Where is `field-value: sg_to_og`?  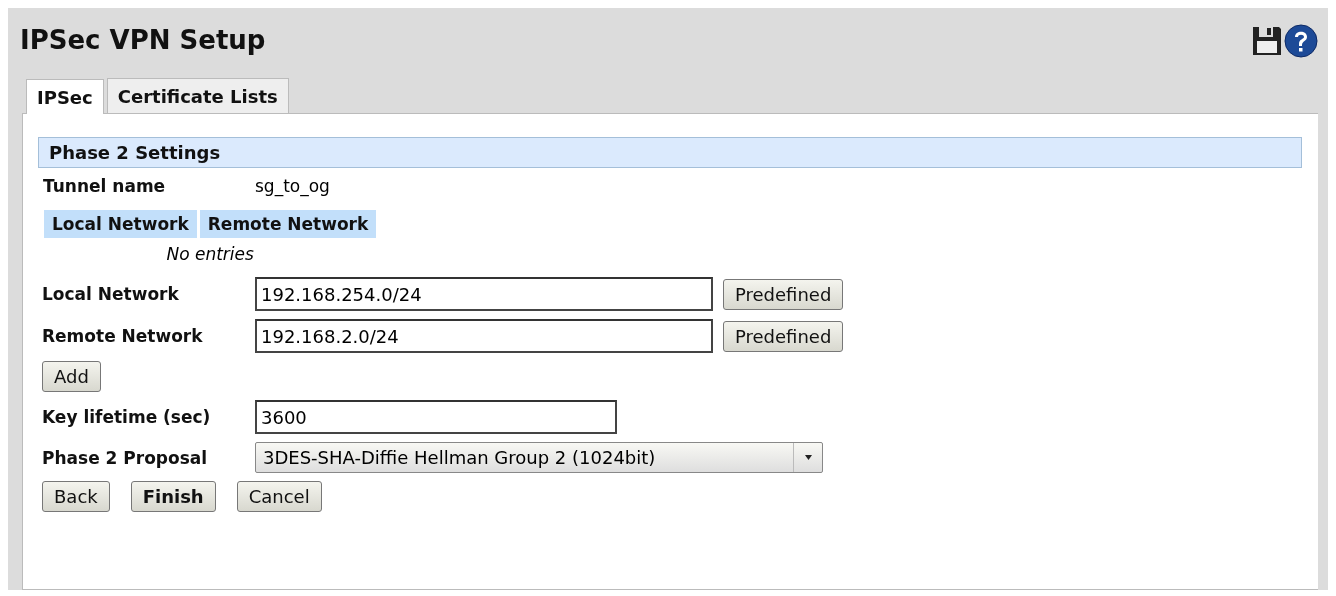
field-value: sg_to_og is located at coordinates (292, 186).